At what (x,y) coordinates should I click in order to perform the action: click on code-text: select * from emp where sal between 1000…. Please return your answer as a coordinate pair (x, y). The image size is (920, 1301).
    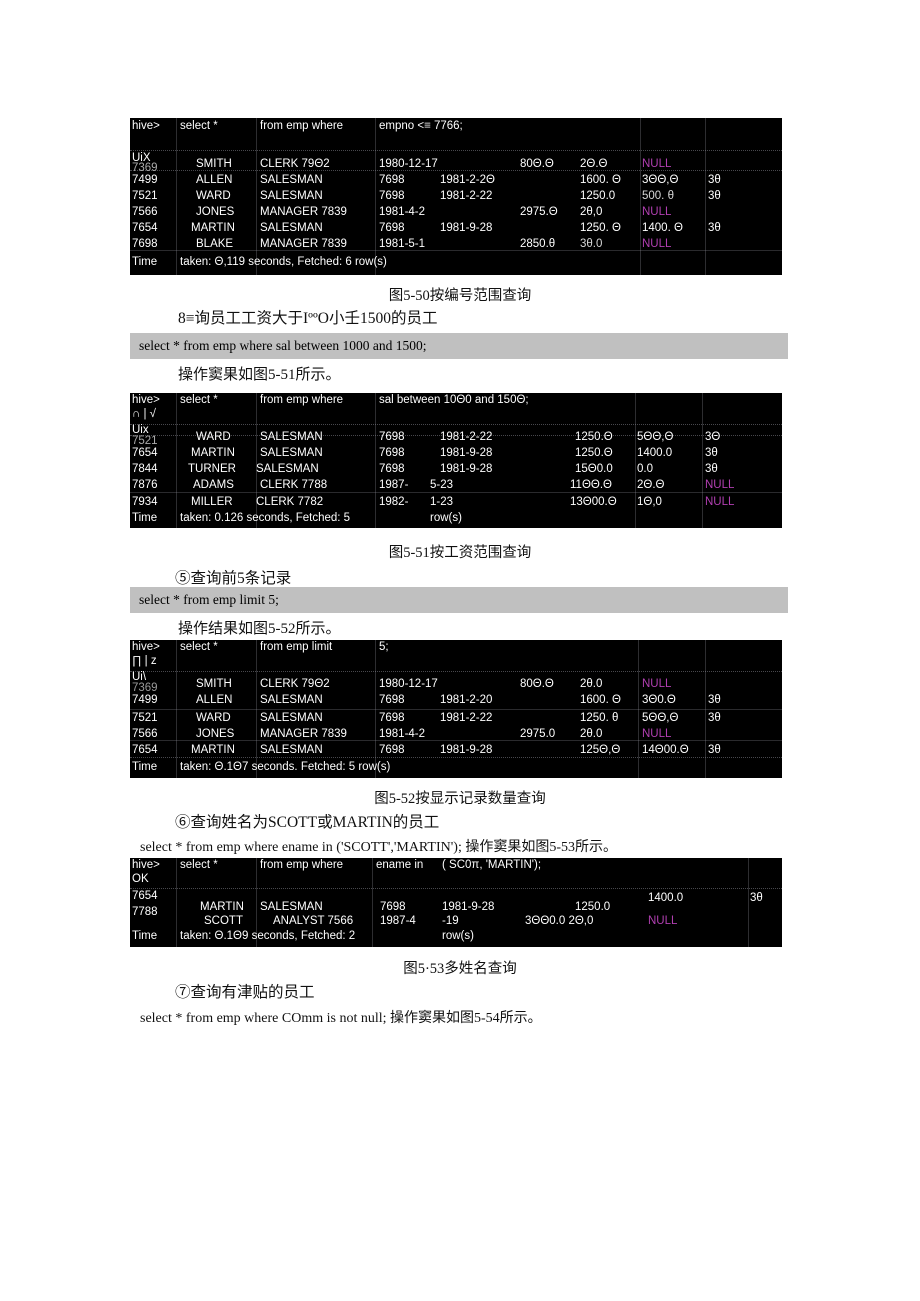
    Looking at the image, I should click on (283, 345).